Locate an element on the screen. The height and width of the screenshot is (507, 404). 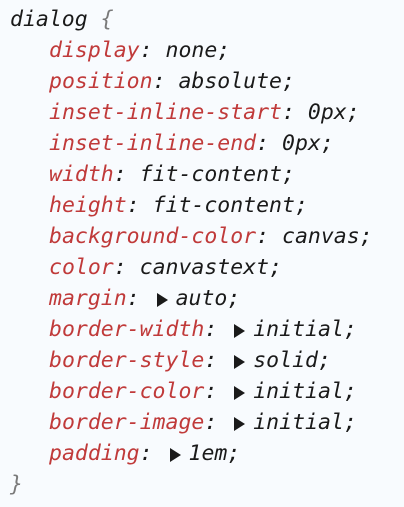
declaration-background-color: background-color: canvas; is located at coordinates (202, 236).